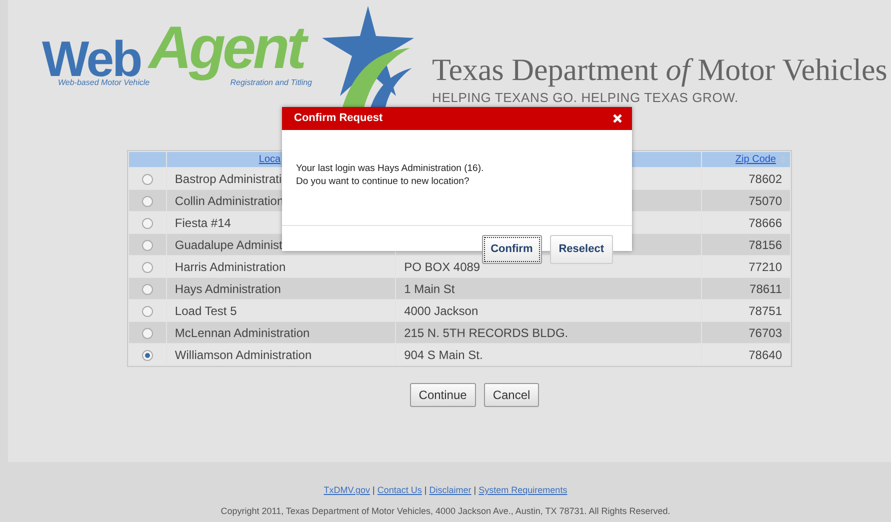 This screenshot has width=891, height=522. I want to click on reselect-button: Reselect, so click(581, 249).